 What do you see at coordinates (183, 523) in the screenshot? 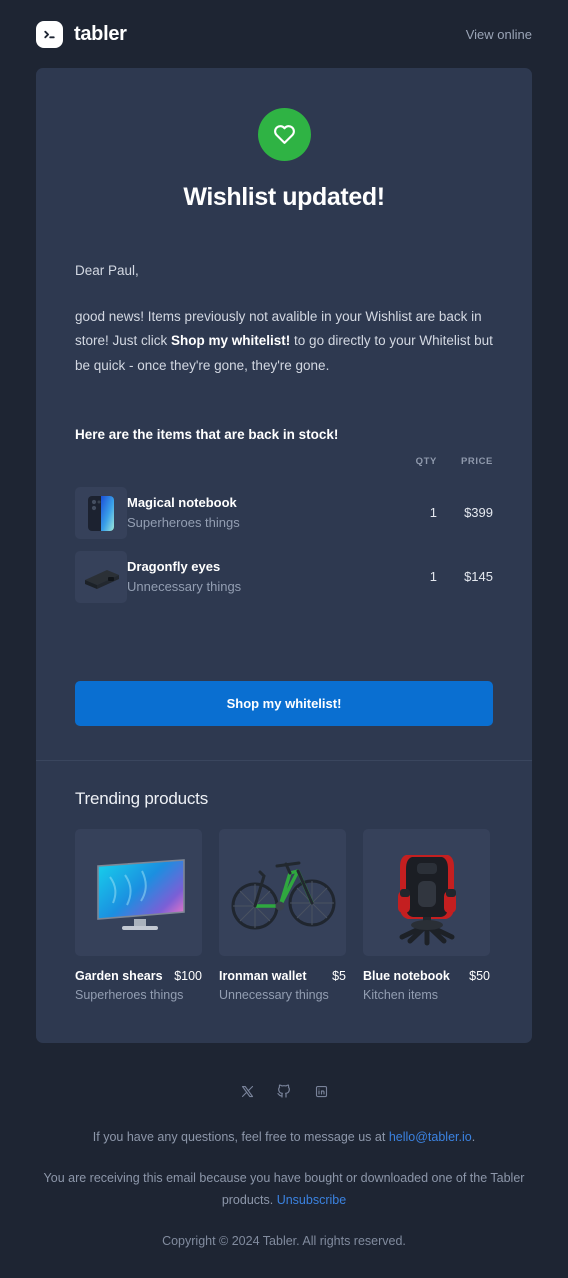
I see `item-category: Superheroes things` at bounding box center [183, 523].